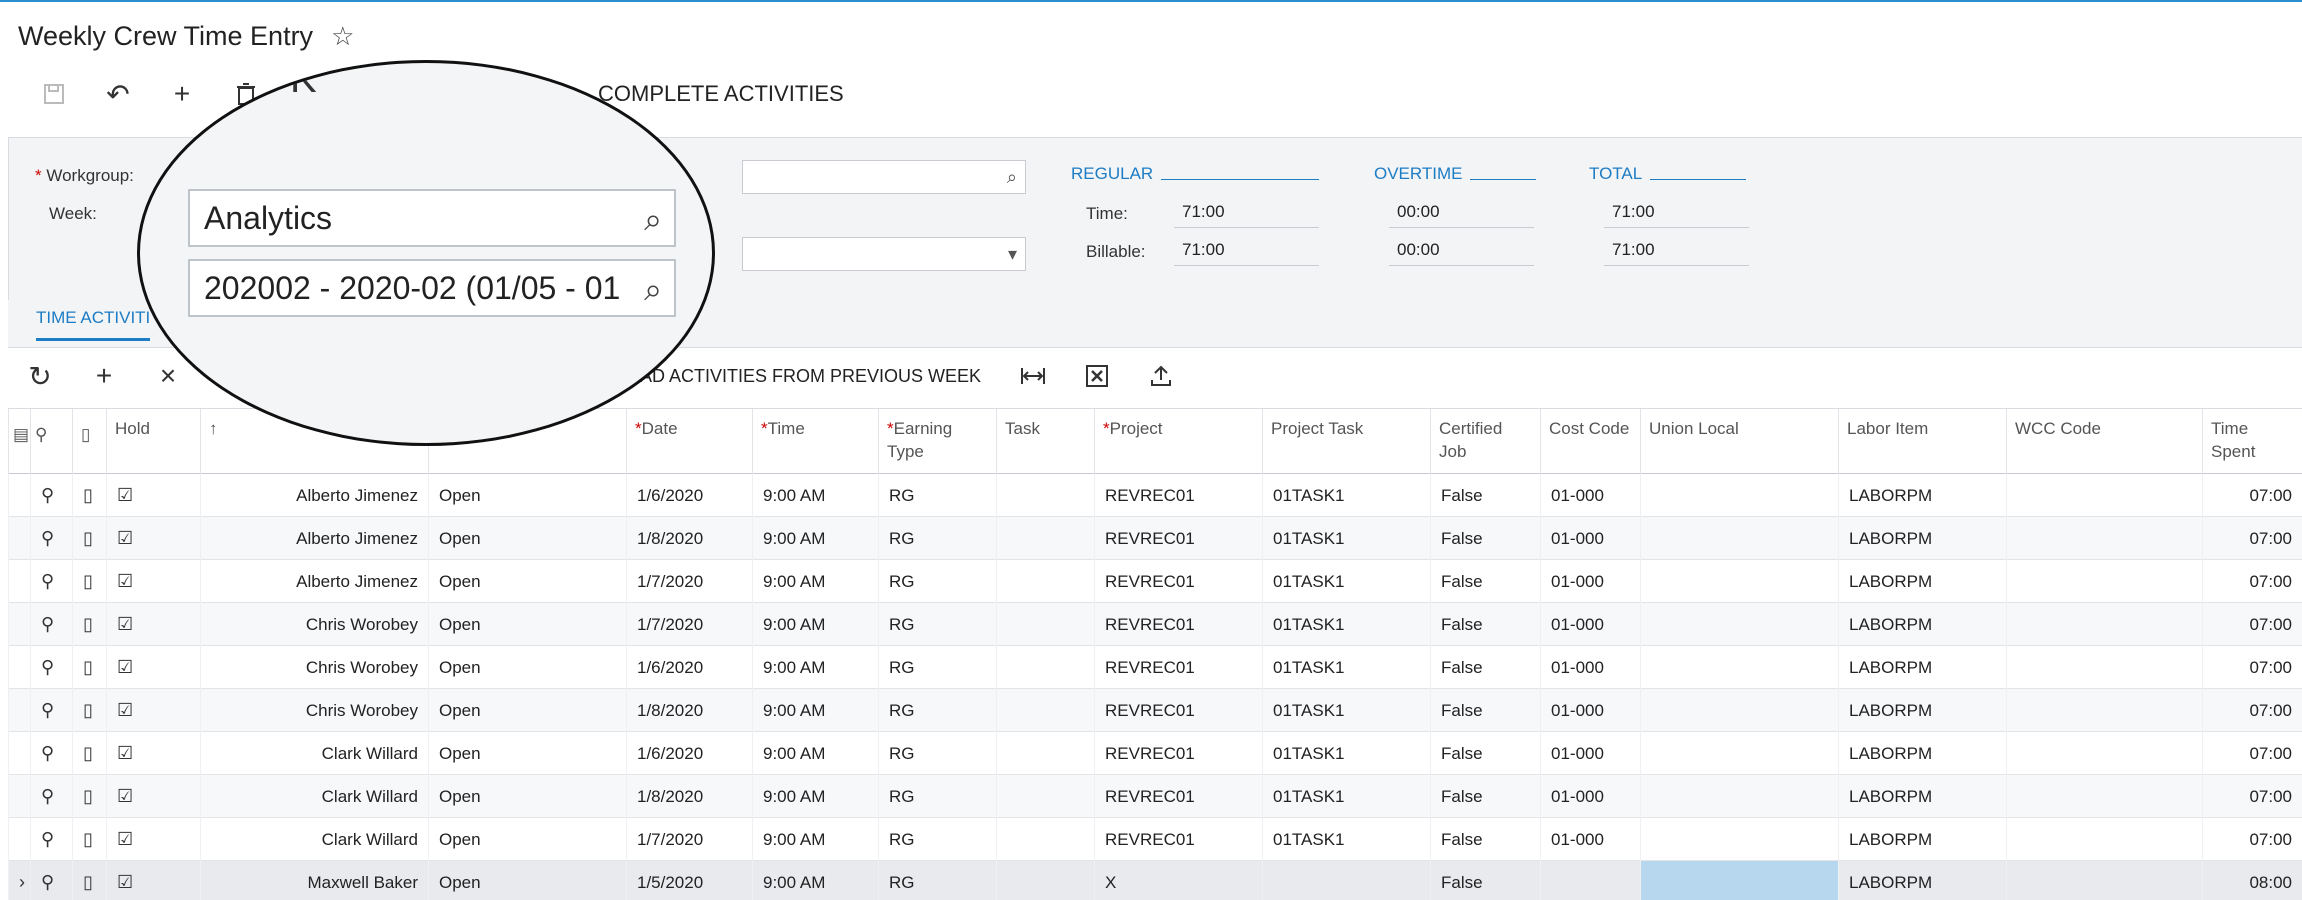 This screenshot has width=2302, height=900. What do you see at coordinates (40, 376) in the screenshot?
I see `refresh-icon: ↻` at bounding box center [40, 376].